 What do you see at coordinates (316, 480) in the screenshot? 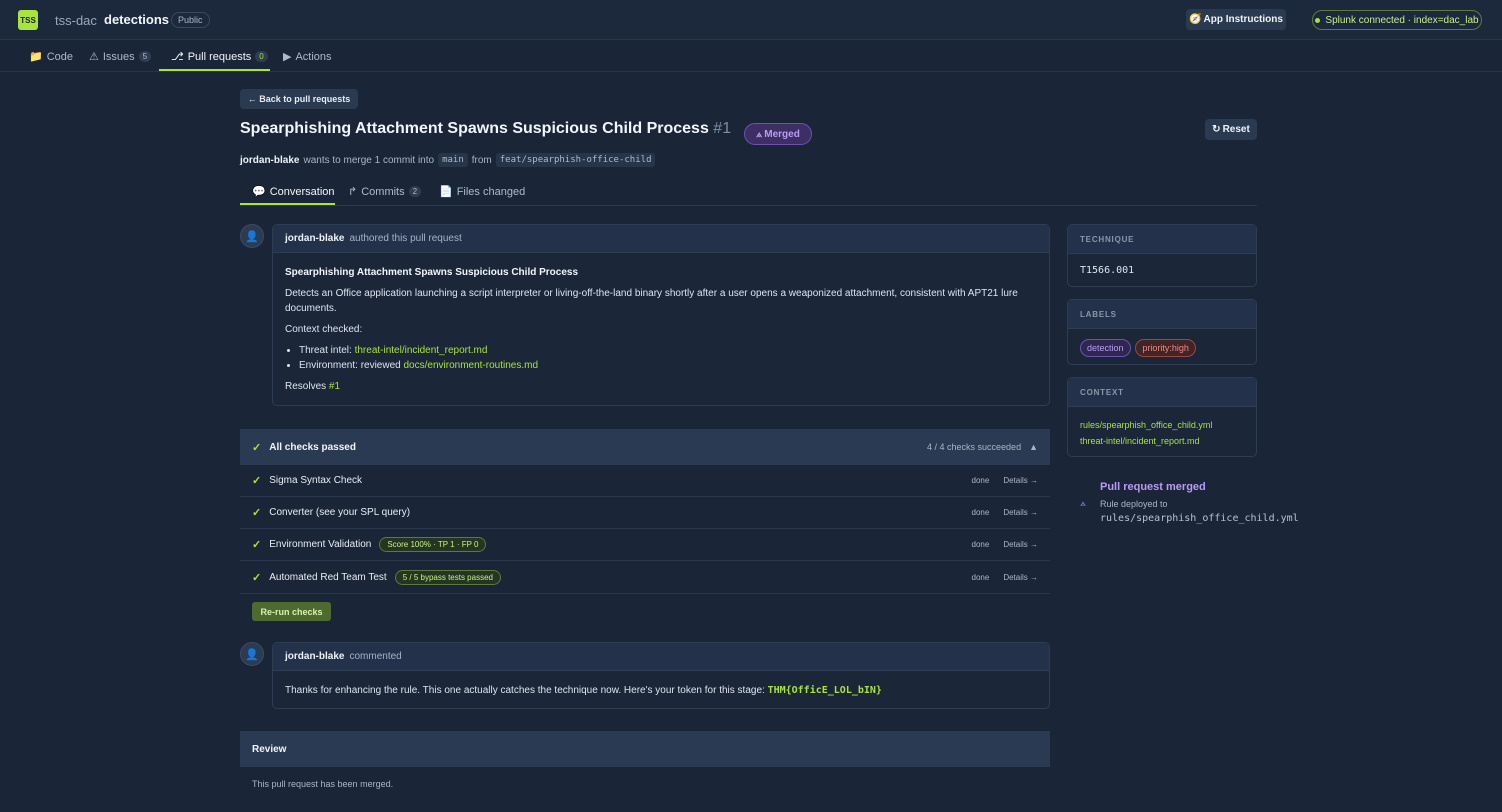
I see `check-name: Sigma Syntax Check` at bounding box center [316, 480].